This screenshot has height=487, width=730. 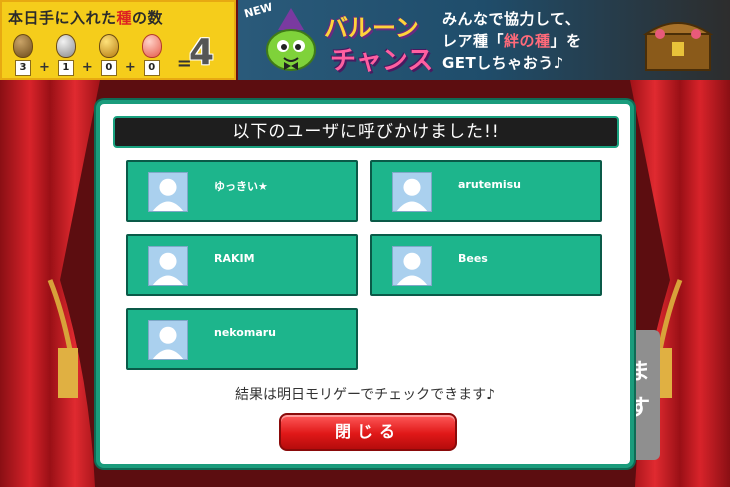 I want to click on close-button: 閉じる, so click(x=368, y=432).